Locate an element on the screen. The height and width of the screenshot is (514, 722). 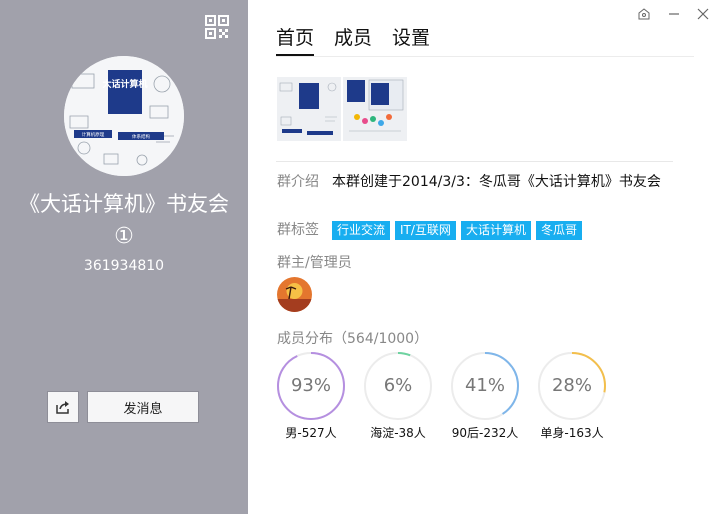
album-divider is located at coordinates (474, 161).